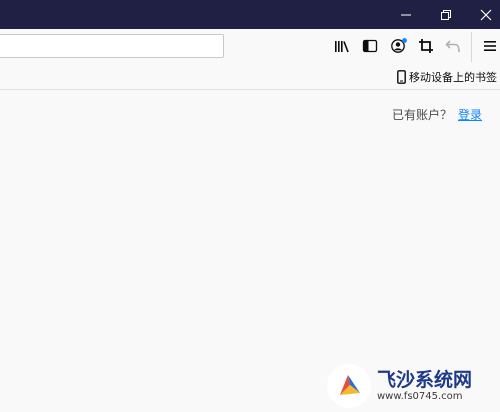  I want to click on mobile-bookmarks-label: 移动设备上的书签, so click(453, 77).